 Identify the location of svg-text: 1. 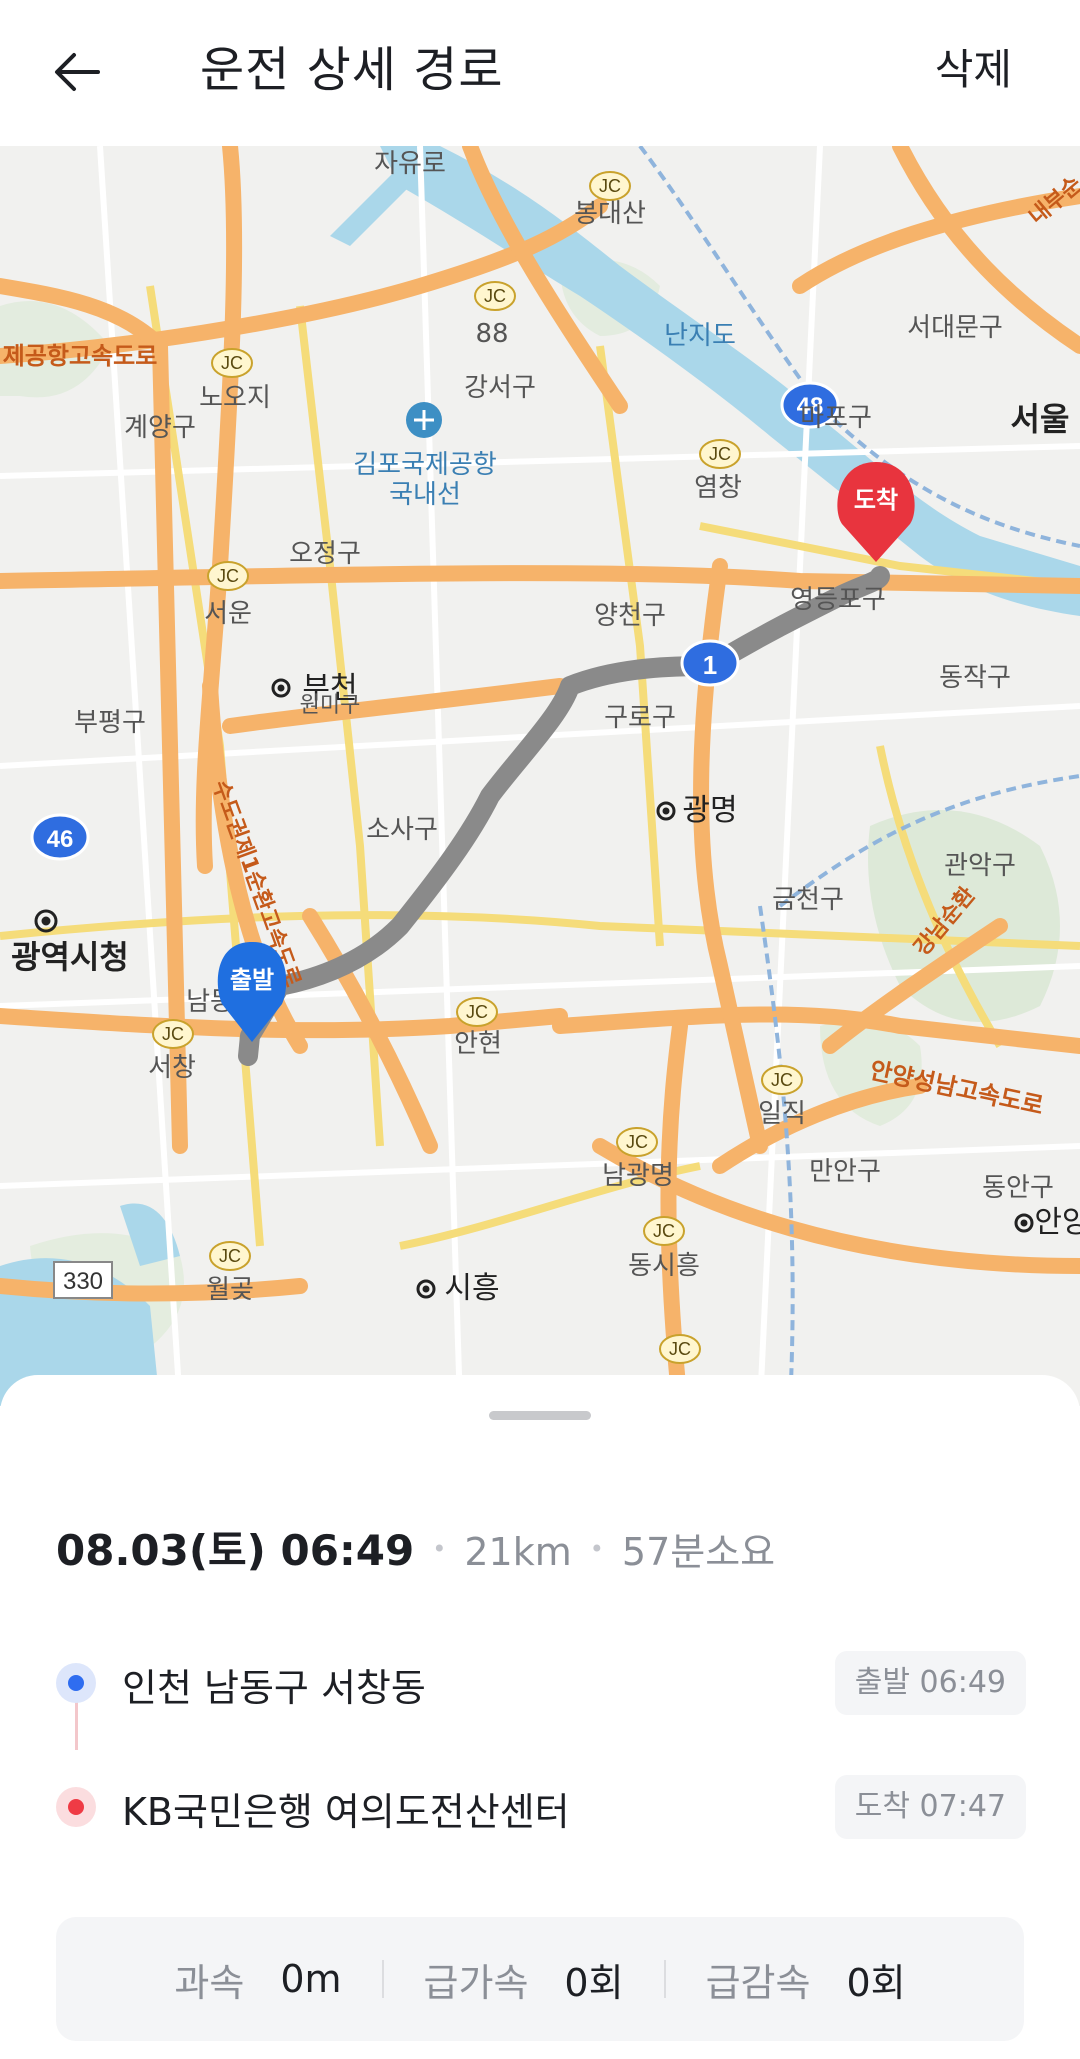
(710, 665).